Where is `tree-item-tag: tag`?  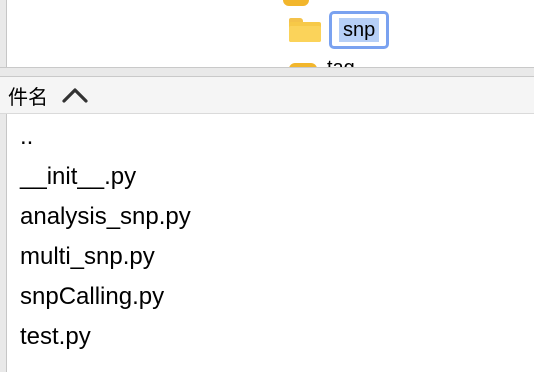 tree-item-tag: tag is located at coordinates (322, 59).